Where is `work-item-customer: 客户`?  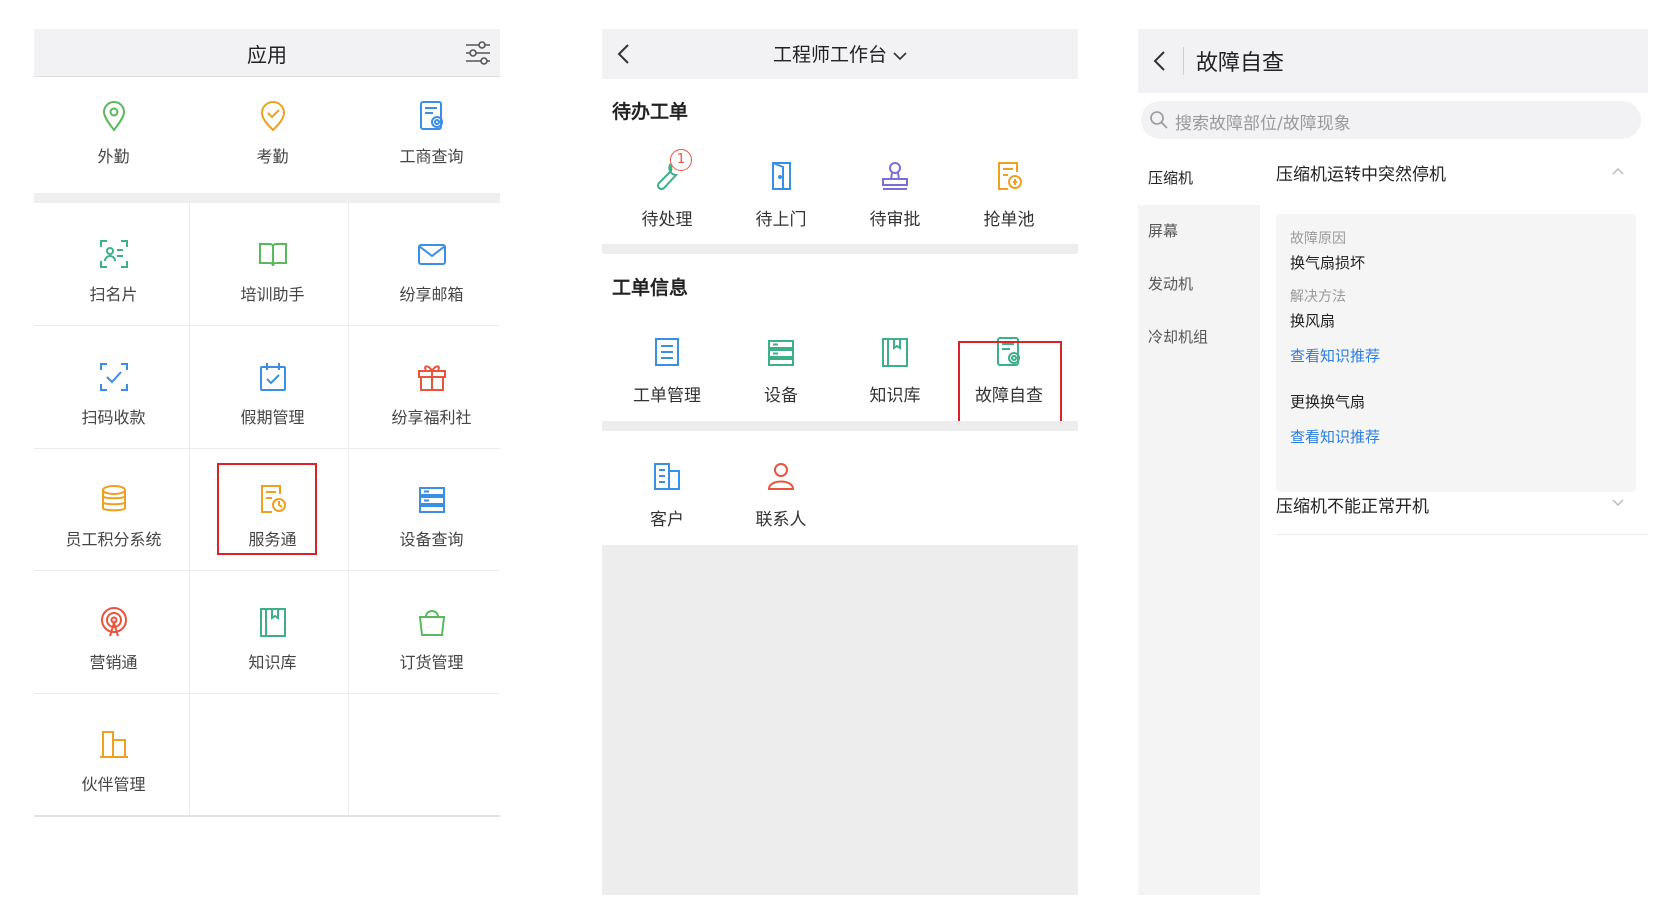 work-item-customer: 客户 is located at coordinates (667, 494).